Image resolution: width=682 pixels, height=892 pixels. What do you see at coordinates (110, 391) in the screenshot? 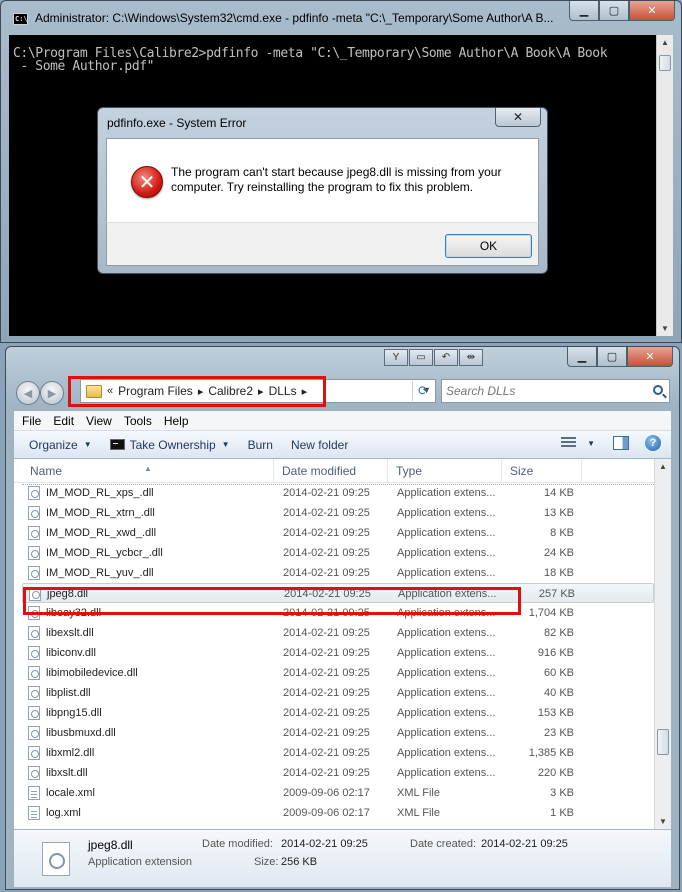
I see `breadcrumb-overflow: «` at bounding box center [110, 391].